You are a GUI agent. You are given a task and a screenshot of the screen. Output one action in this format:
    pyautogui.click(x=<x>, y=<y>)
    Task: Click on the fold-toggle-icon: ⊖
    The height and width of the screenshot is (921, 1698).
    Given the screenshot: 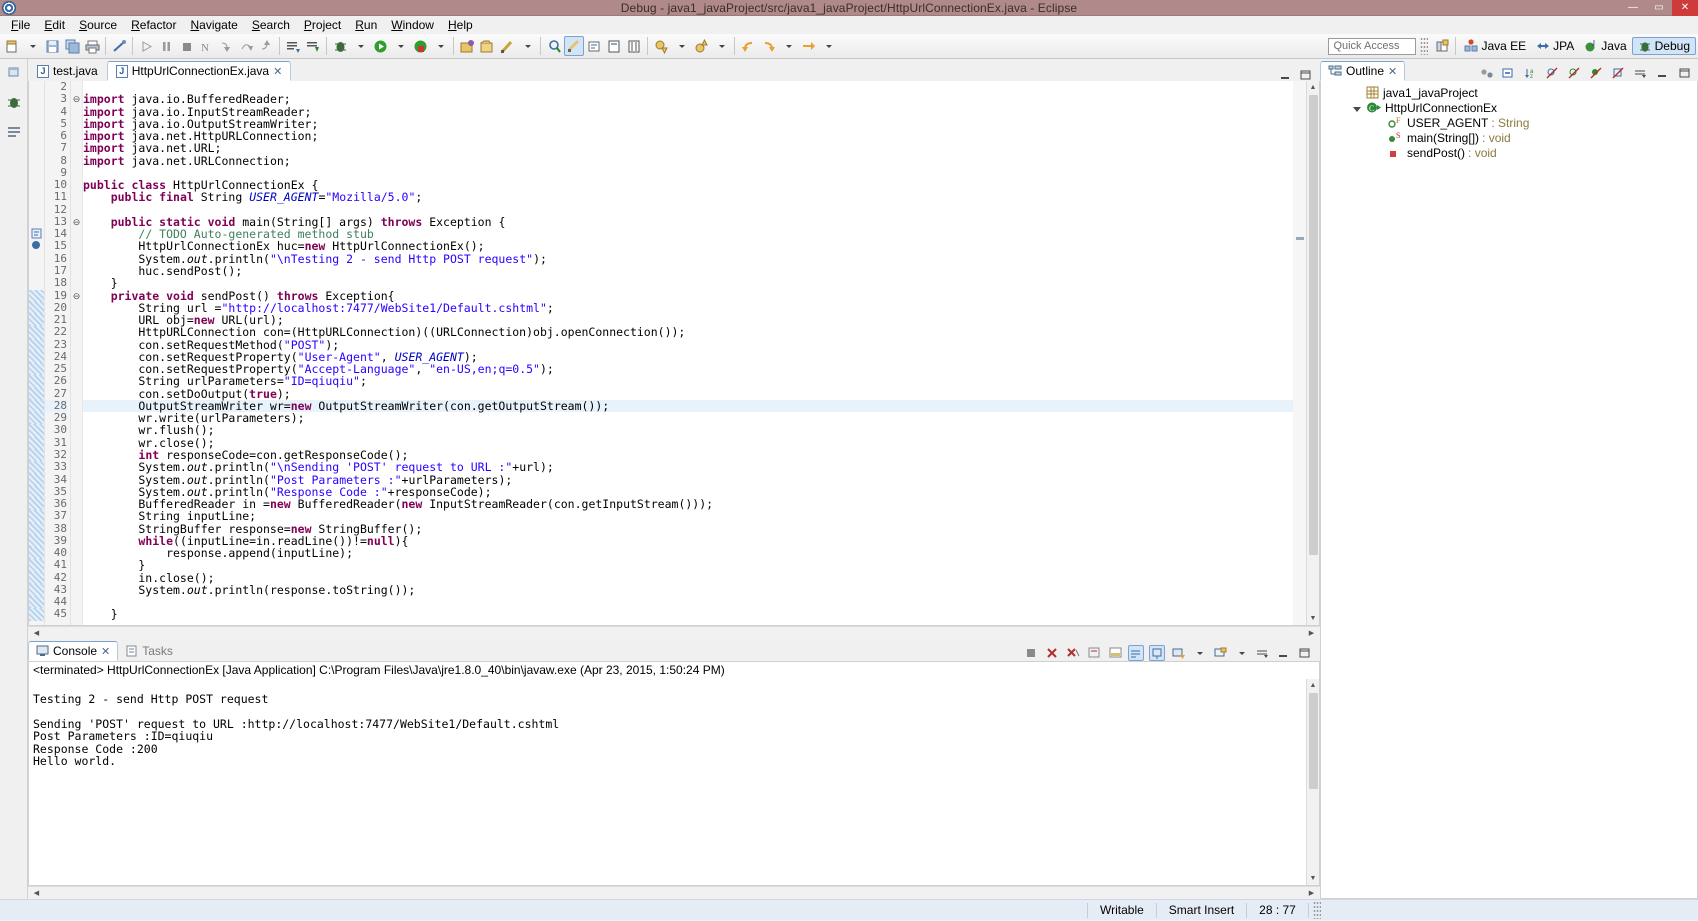 What is the action you would take?
    pyautogui.click(x=76, y=99)
    